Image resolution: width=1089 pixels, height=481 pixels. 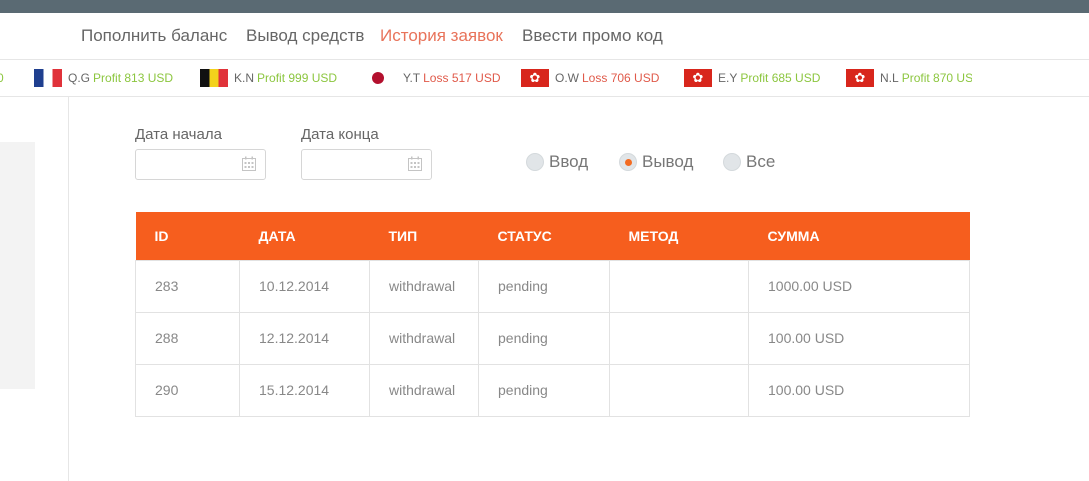 I want to click on ticker-item: K.N Profit 999 USD, so click(x=268, y=78).